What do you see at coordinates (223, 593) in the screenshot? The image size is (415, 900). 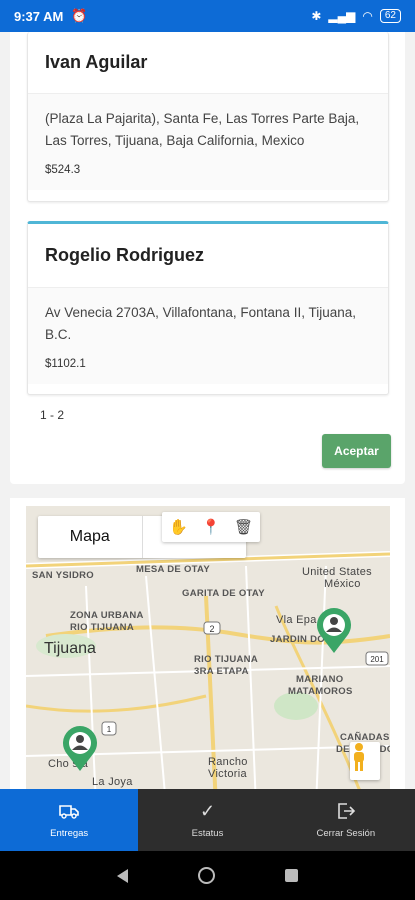 I see `map-label: GARITA DE OTAY` at bounding box center [223, 593].